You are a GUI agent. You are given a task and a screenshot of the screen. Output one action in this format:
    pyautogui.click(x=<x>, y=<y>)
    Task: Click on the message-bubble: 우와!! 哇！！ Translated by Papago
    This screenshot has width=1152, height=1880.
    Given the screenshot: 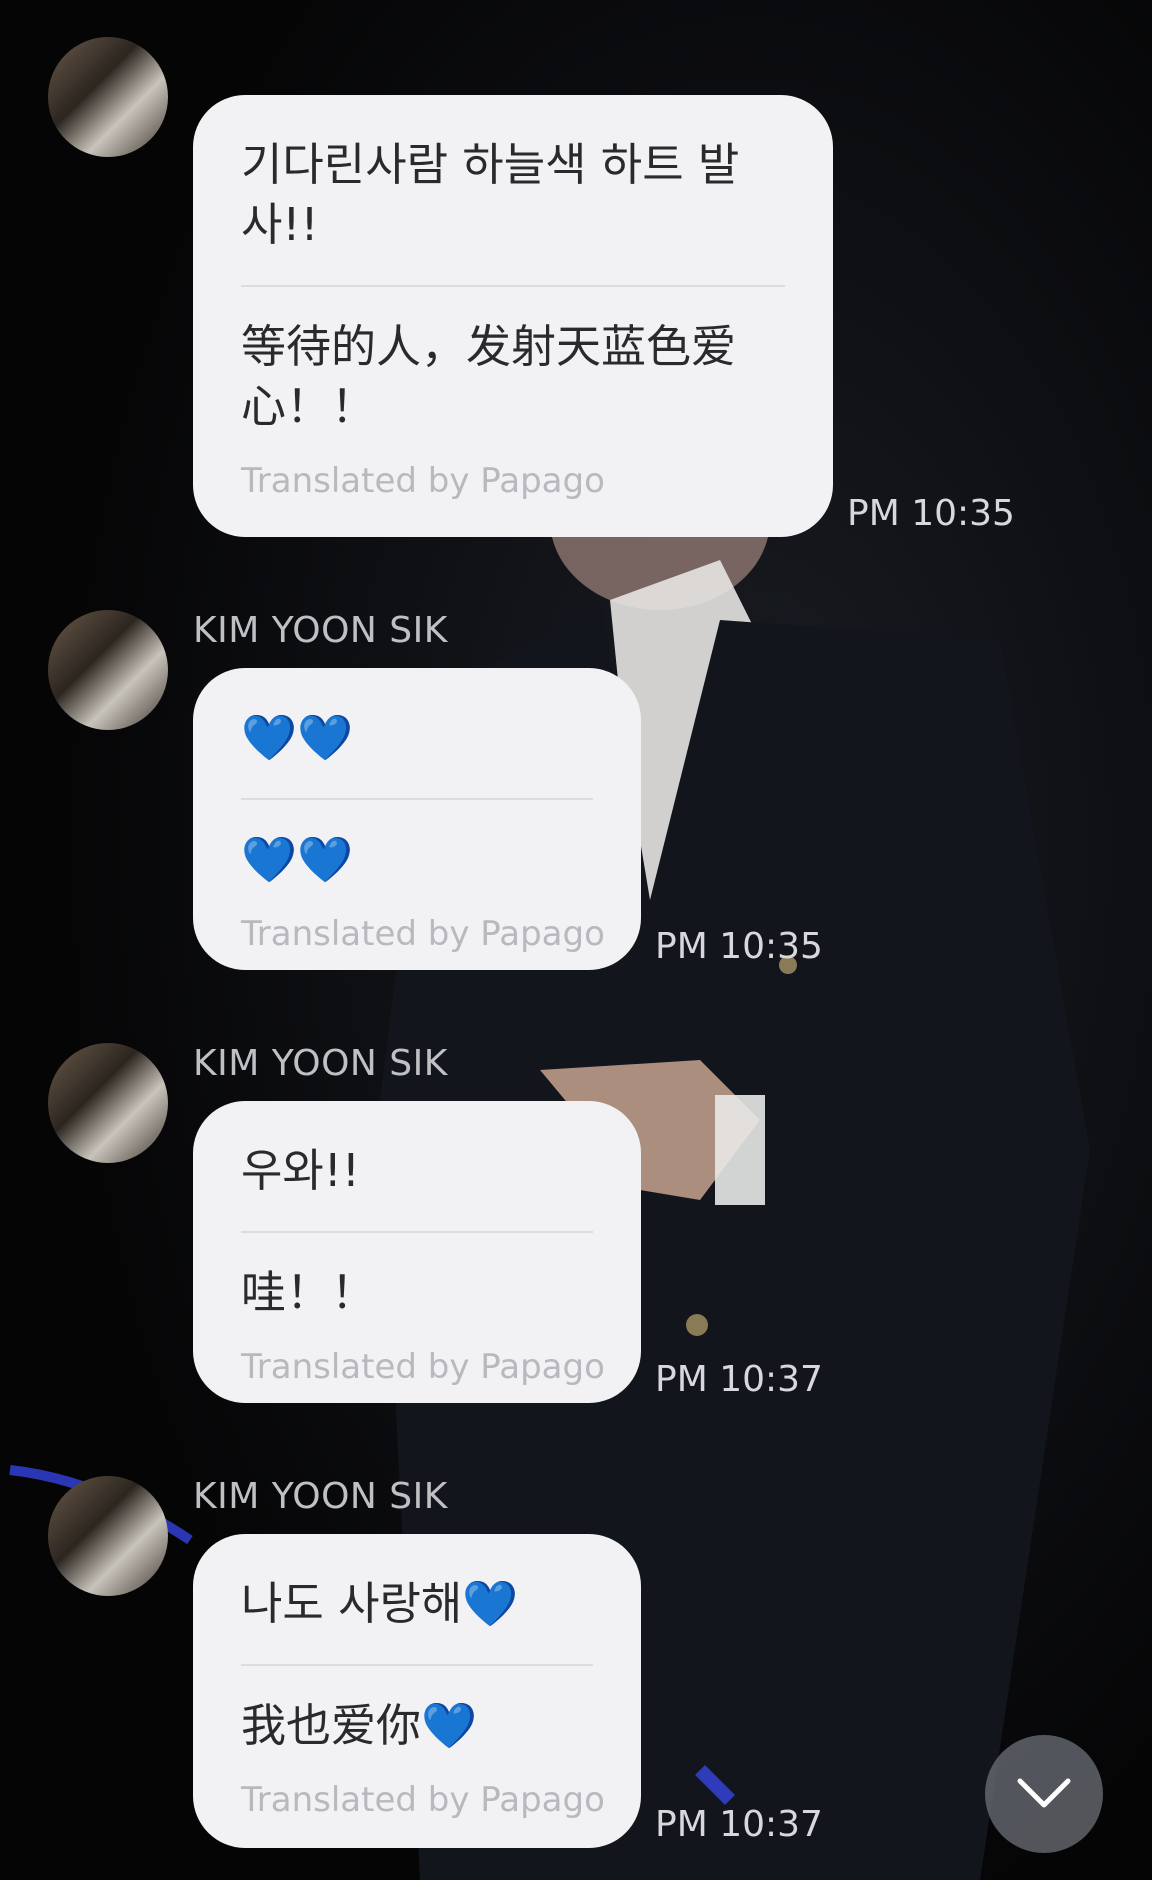 What is the action you would take?
    pyautogui.click(x=417, y=1252)
    